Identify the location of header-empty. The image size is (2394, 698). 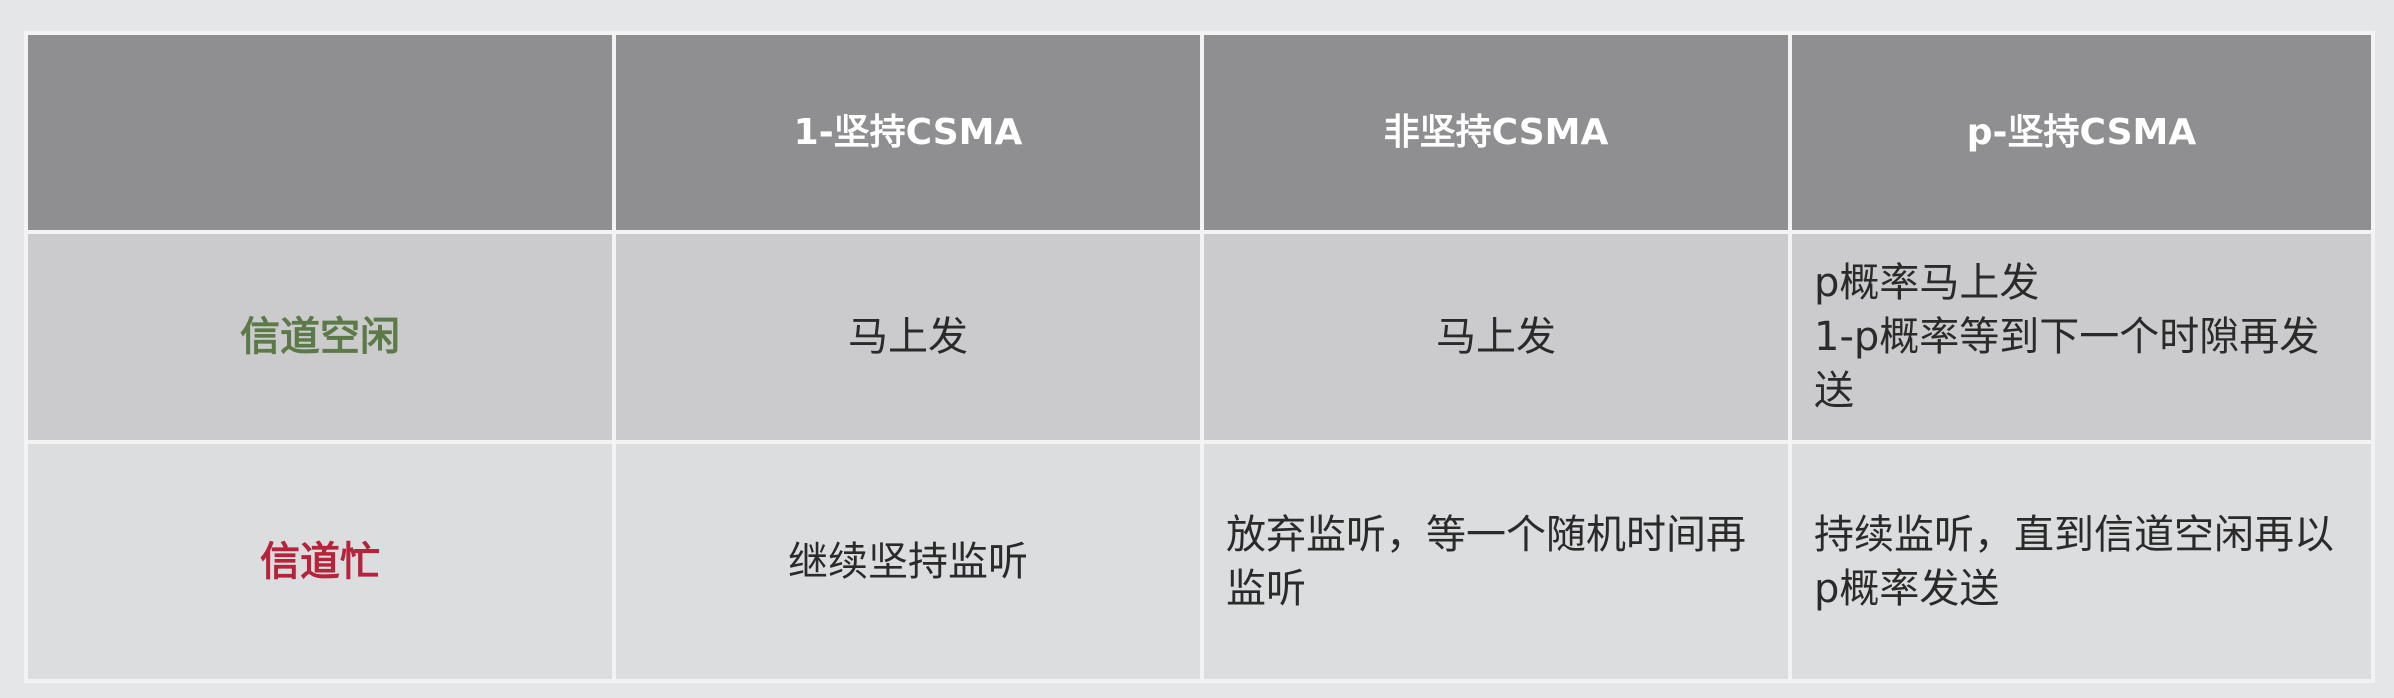
(320, 132).